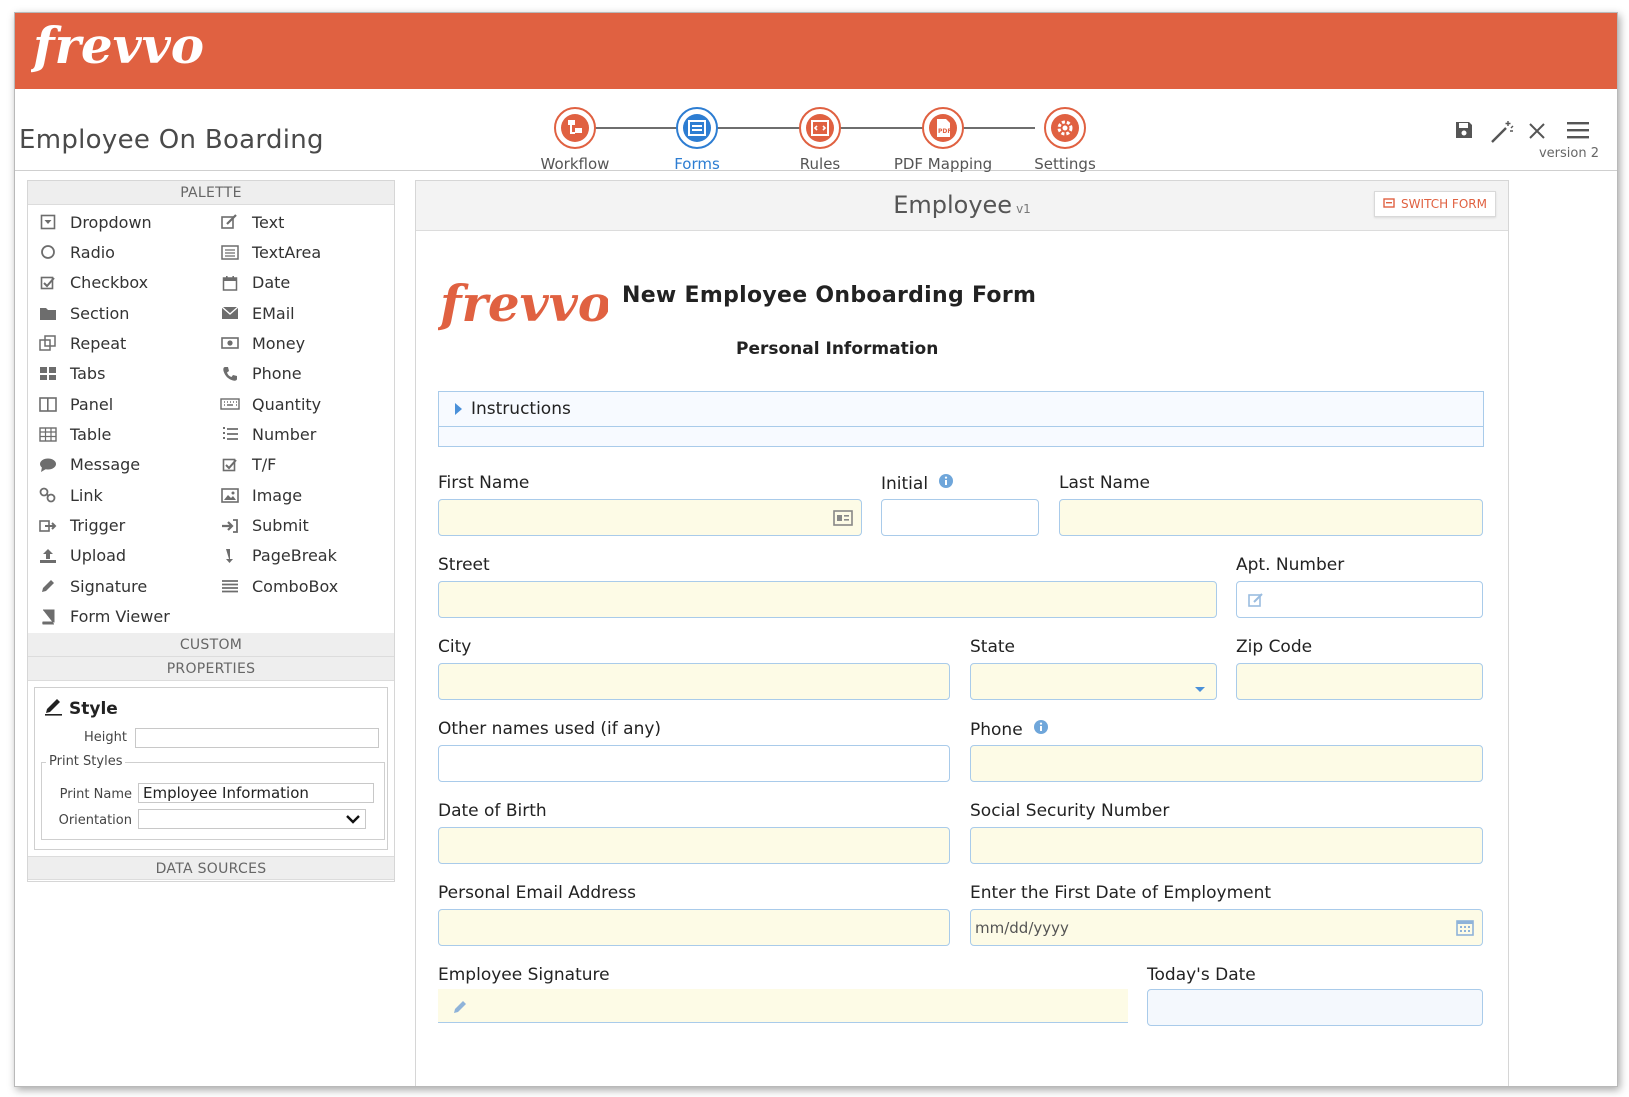 The height and width of the screenshot is (1097, 1629). Describe the element at coordinates (697, 137) in the screenshot. I see `step-forms: Forms` at that location.